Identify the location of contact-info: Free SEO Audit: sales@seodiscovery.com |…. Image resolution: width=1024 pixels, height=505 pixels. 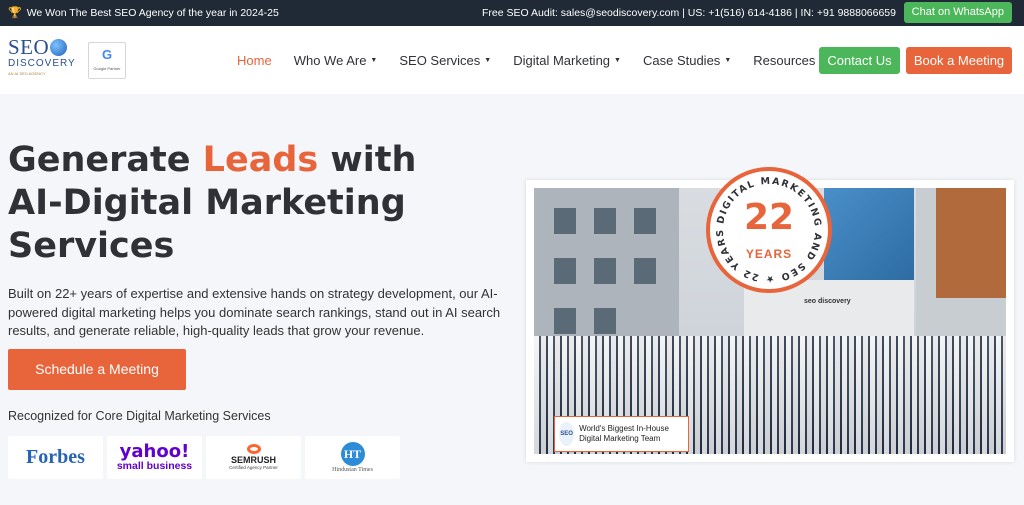
(689, 13).